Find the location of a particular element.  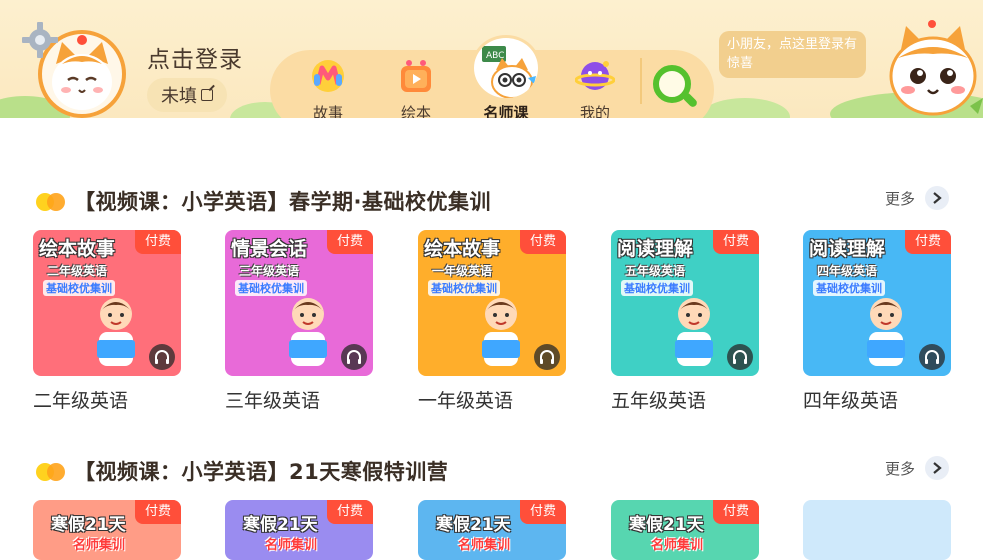

settings-gear-icon is located at coordinates (40, 40).